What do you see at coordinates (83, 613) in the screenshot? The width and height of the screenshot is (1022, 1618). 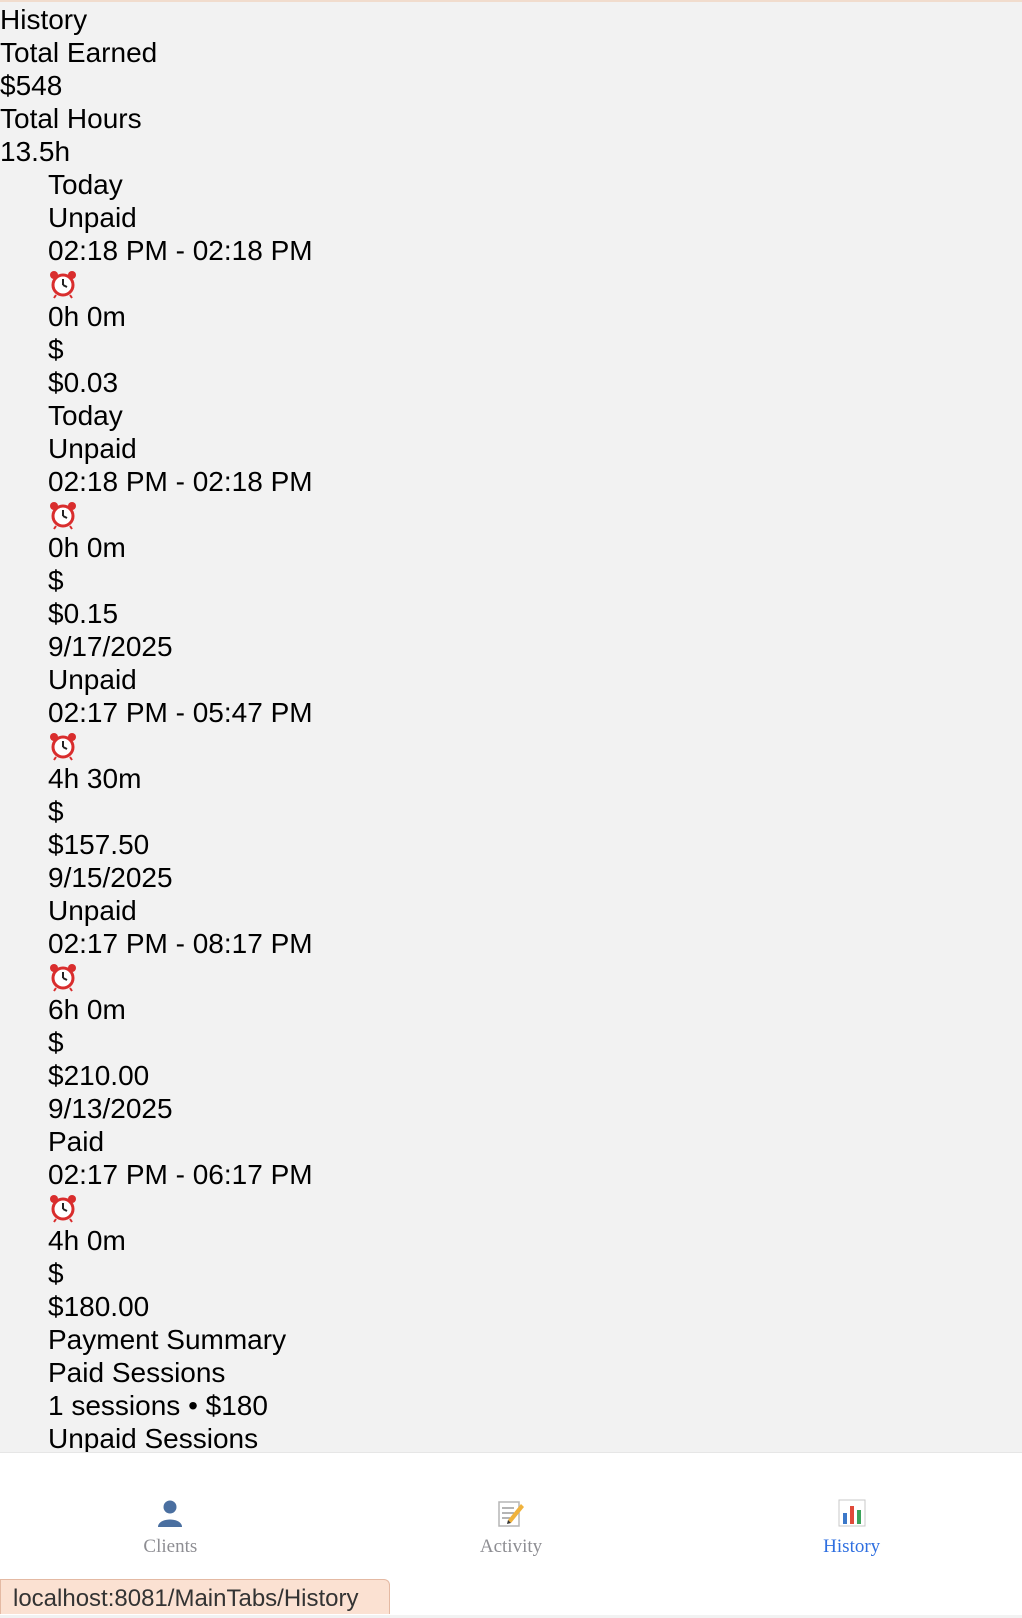 I see `session-amount: $0.15` at bounding box center [83, 613].